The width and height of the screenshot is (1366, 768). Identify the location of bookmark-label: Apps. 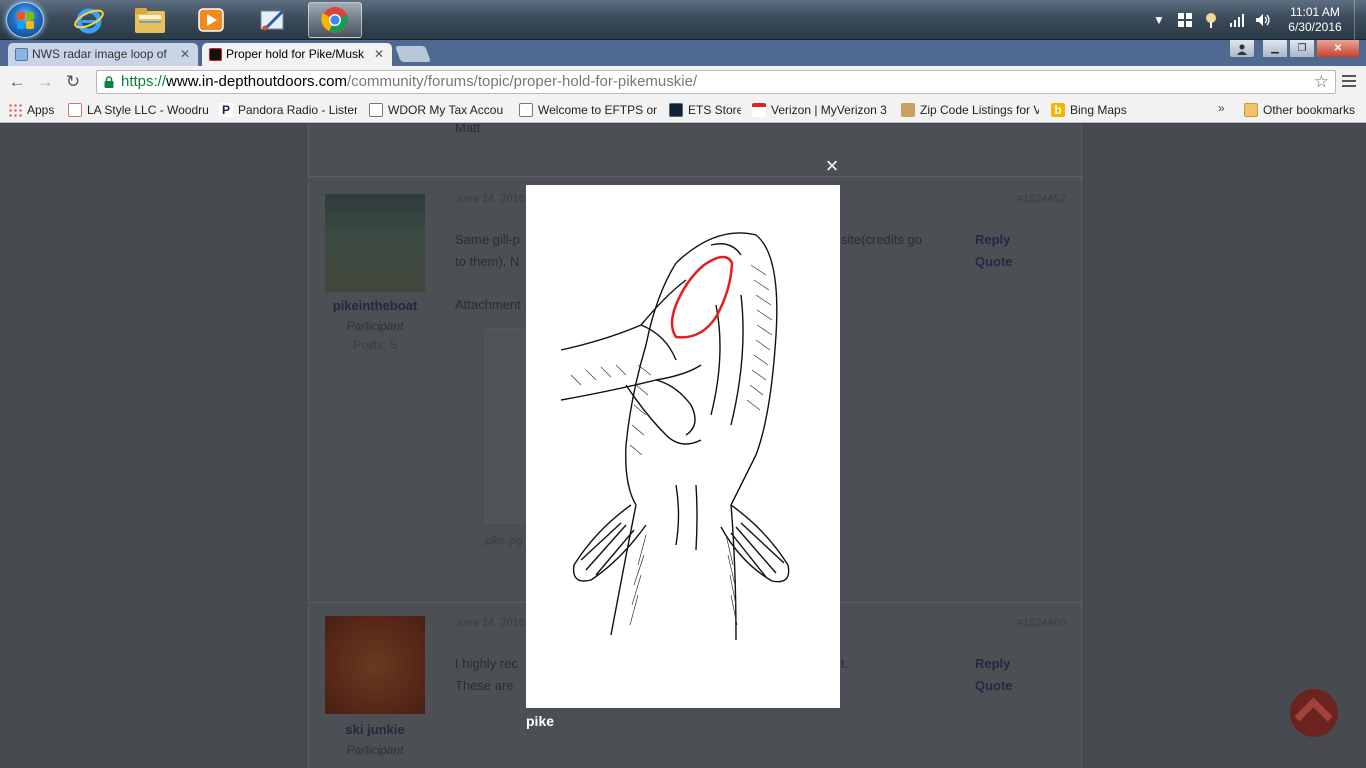
(41, 110).